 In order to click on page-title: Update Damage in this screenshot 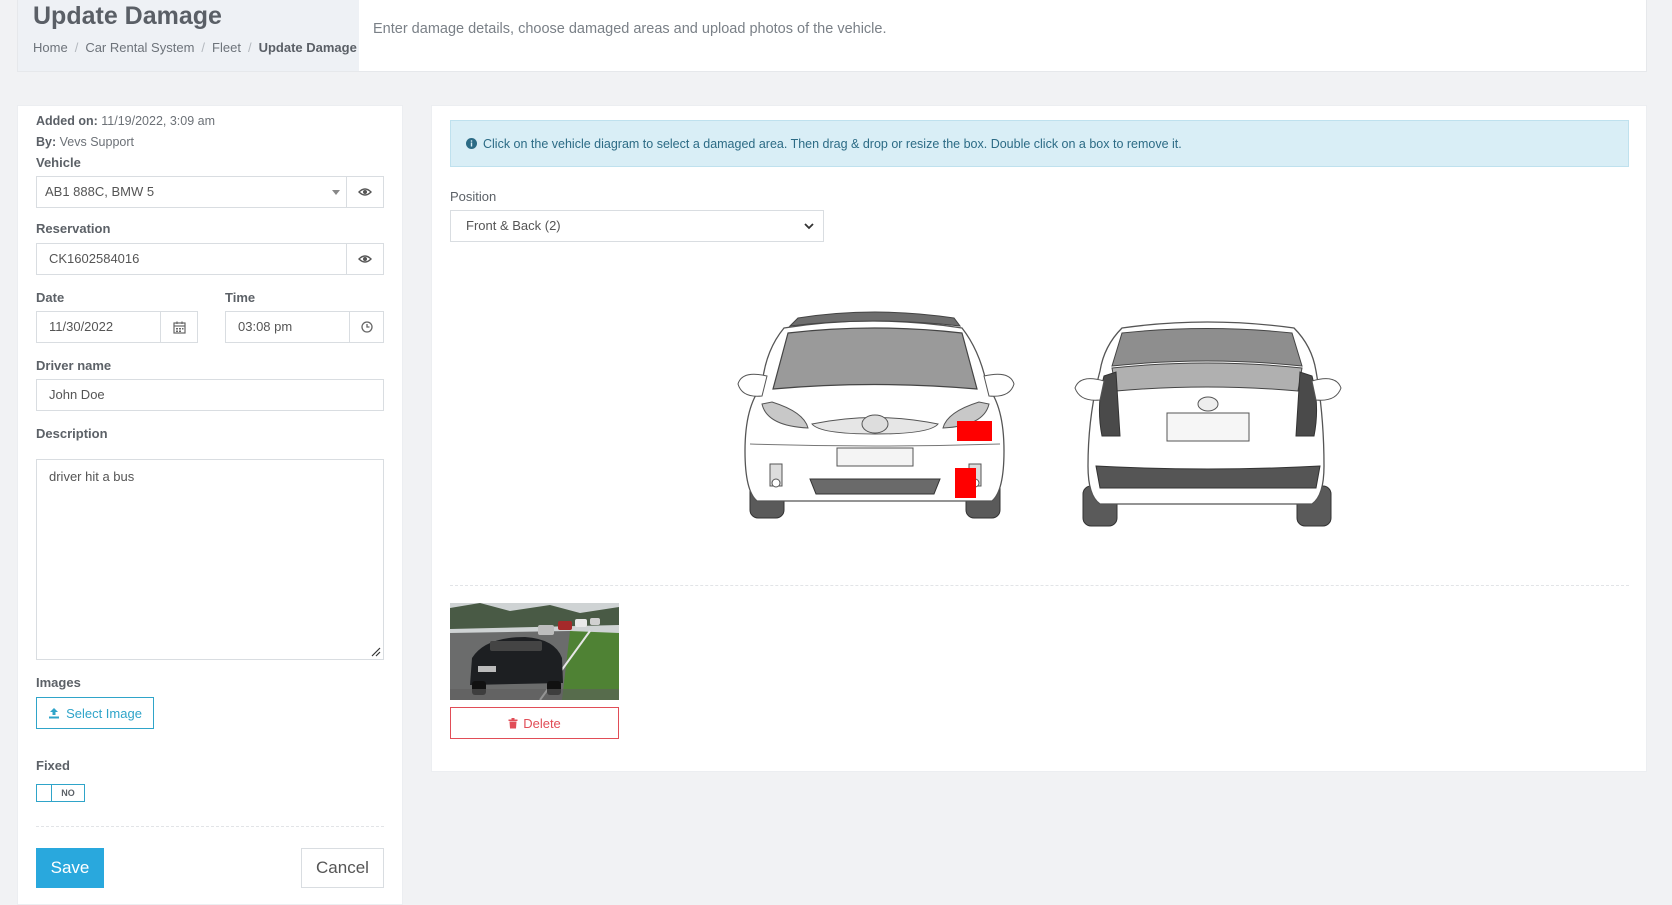, I will do `click(127, 16)`.